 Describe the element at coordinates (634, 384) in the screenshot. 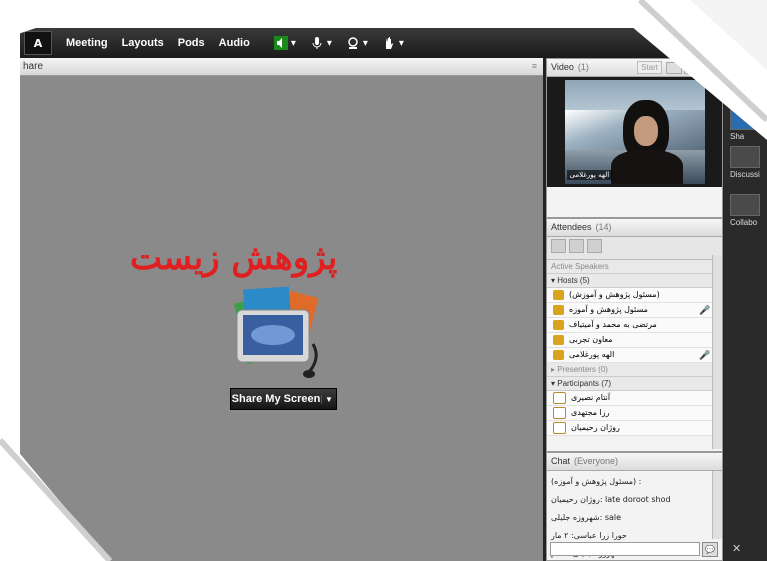

I see `participants-section-header: ▾ Participants (7)` at that location.